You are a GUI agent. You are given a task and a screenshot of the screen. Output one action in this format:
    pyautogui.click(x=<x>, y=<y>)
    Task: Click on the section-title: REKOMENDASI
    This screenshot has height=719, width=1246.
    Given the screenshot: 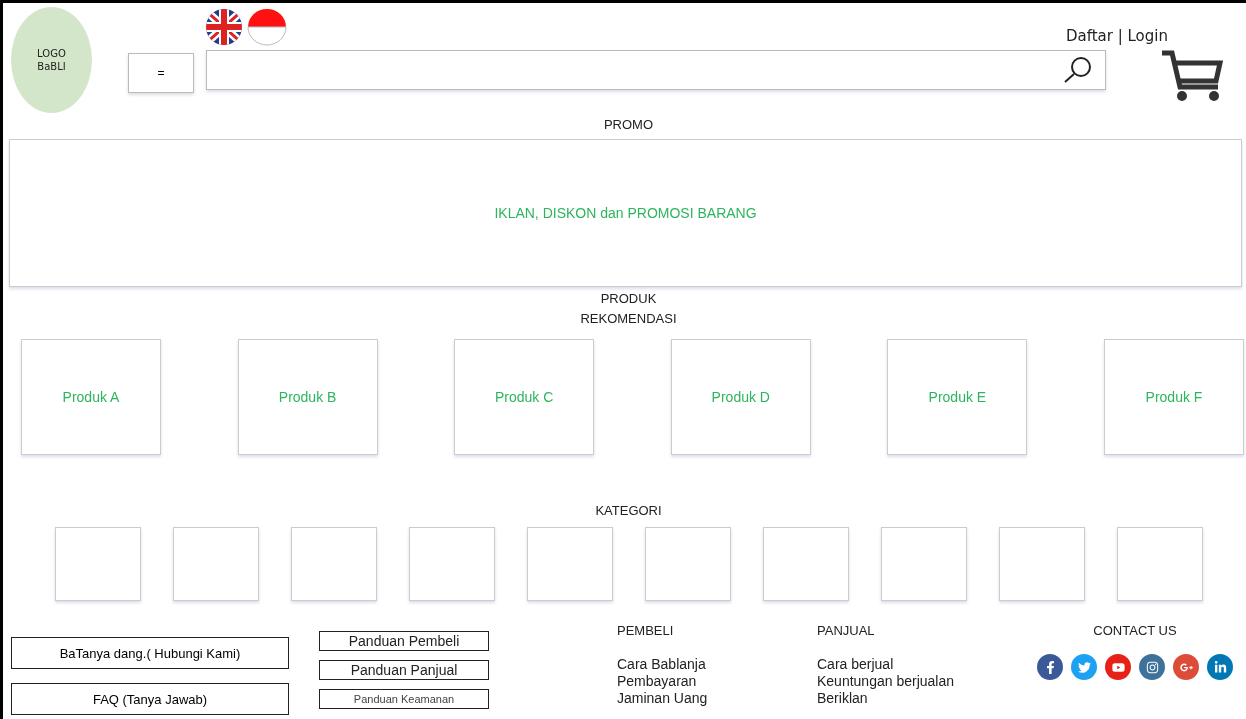 What is the action you would take?
    pyautogui.click(x=628, y=319)
    